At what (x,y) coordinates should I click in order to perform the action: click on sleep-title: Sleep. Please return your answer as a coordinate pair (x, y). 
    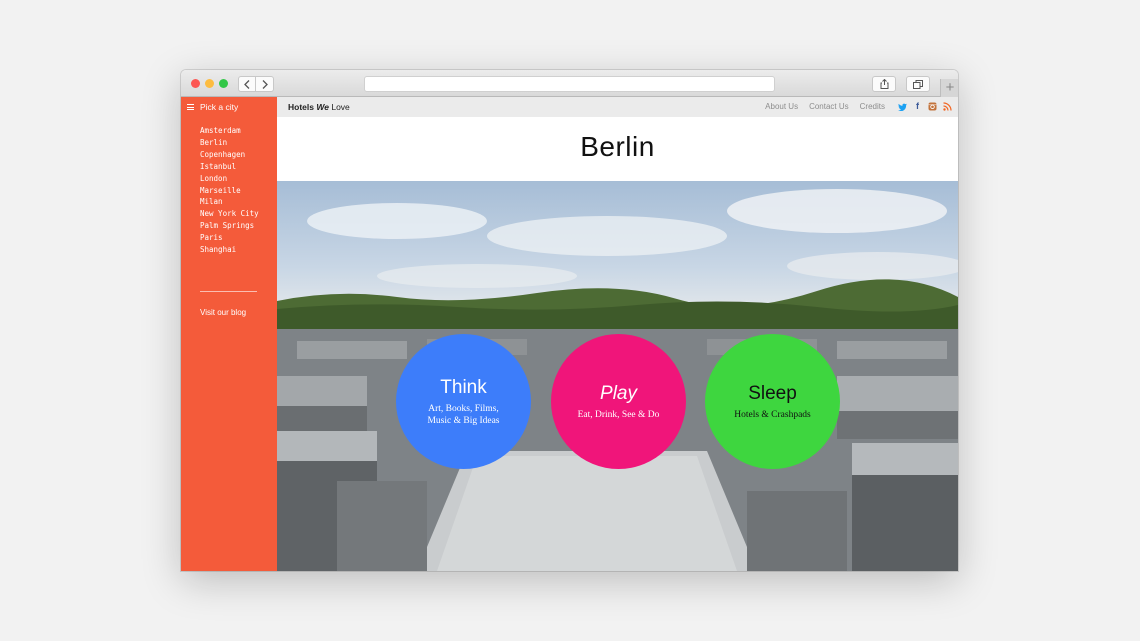
    Looking at the image, I should click on (772, 393).